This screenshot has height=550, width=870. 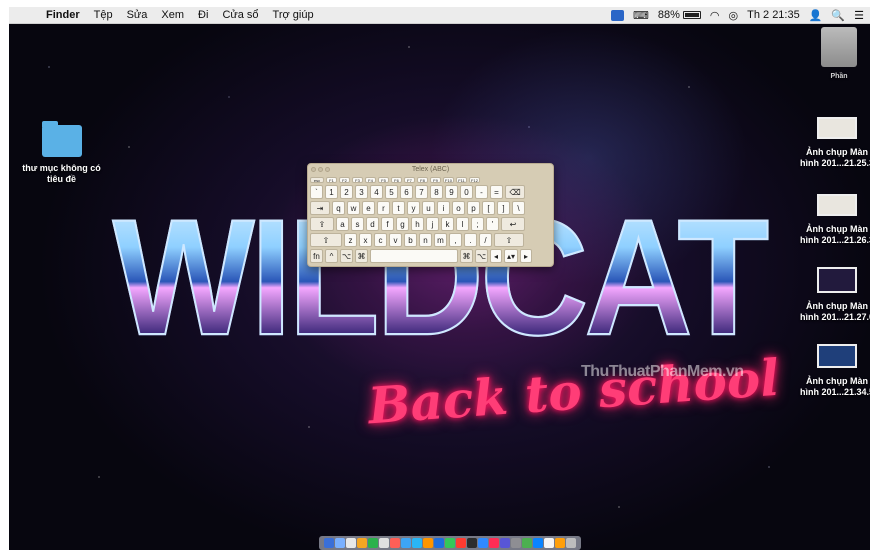 What do you see at coordinates (440, 240) in the screenshot?
I see `key-7: m` at bounding box center [440, 240].